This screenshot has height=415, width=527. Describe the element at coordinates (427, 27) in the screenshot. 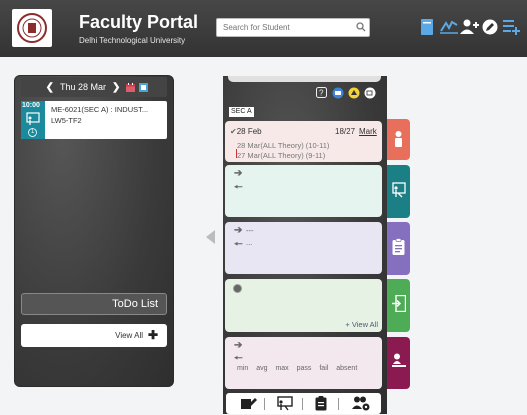

I see `book-icon` at that location.